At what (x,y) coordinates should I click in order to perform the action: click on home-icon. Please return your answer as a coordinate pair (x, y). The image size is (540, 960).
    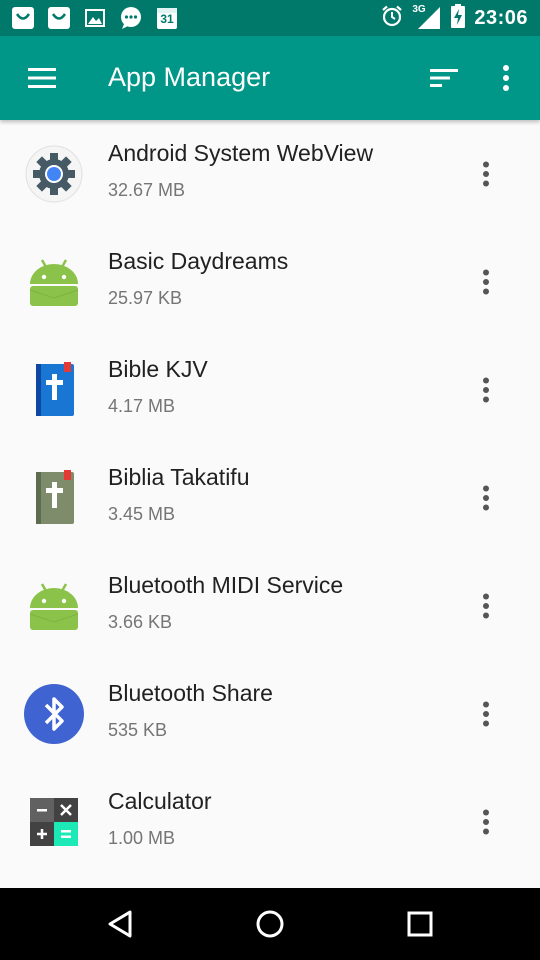
    Looking at the image, I should click on (270, 924).